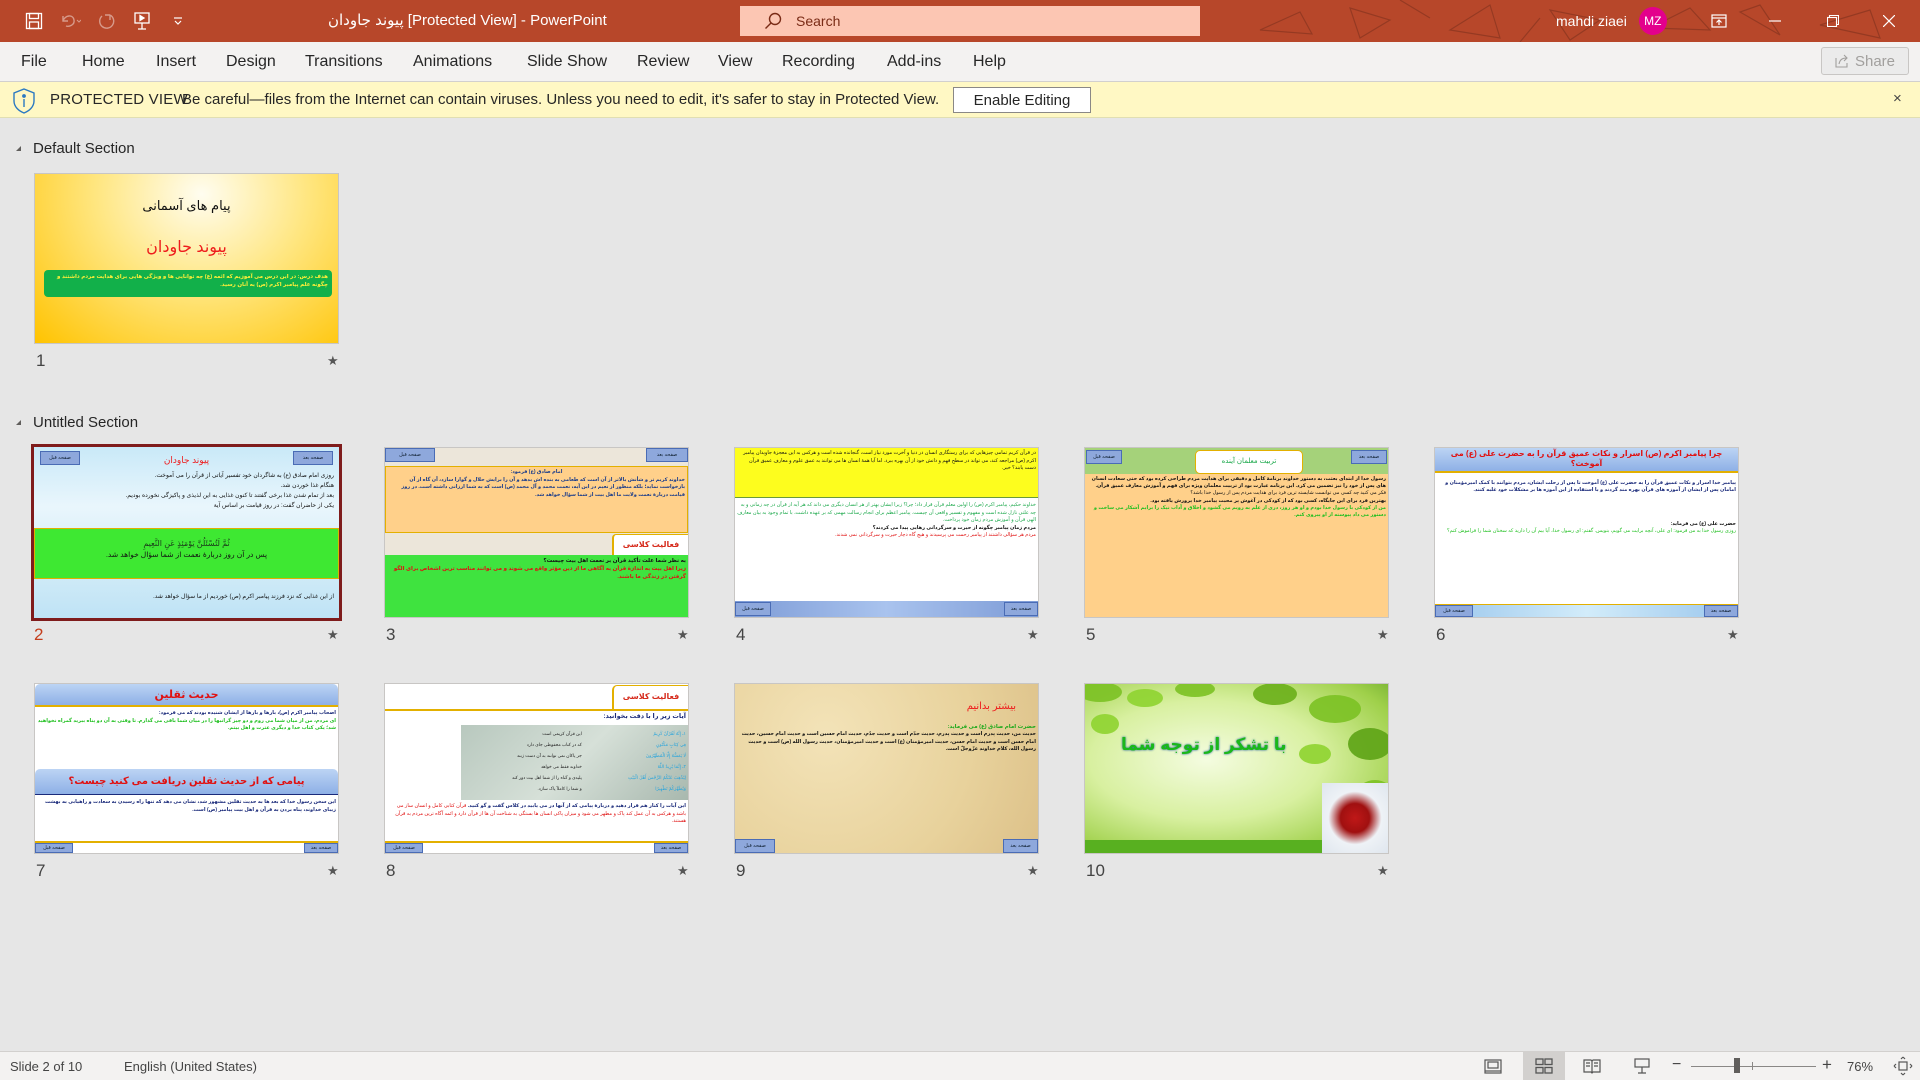 Image resolution: width=1920 pixels, height=1080 pixels. What do you see at coordinates (34, 62) in the screenshot?
I see `tab-file: File` at bounding box center [34, 62].